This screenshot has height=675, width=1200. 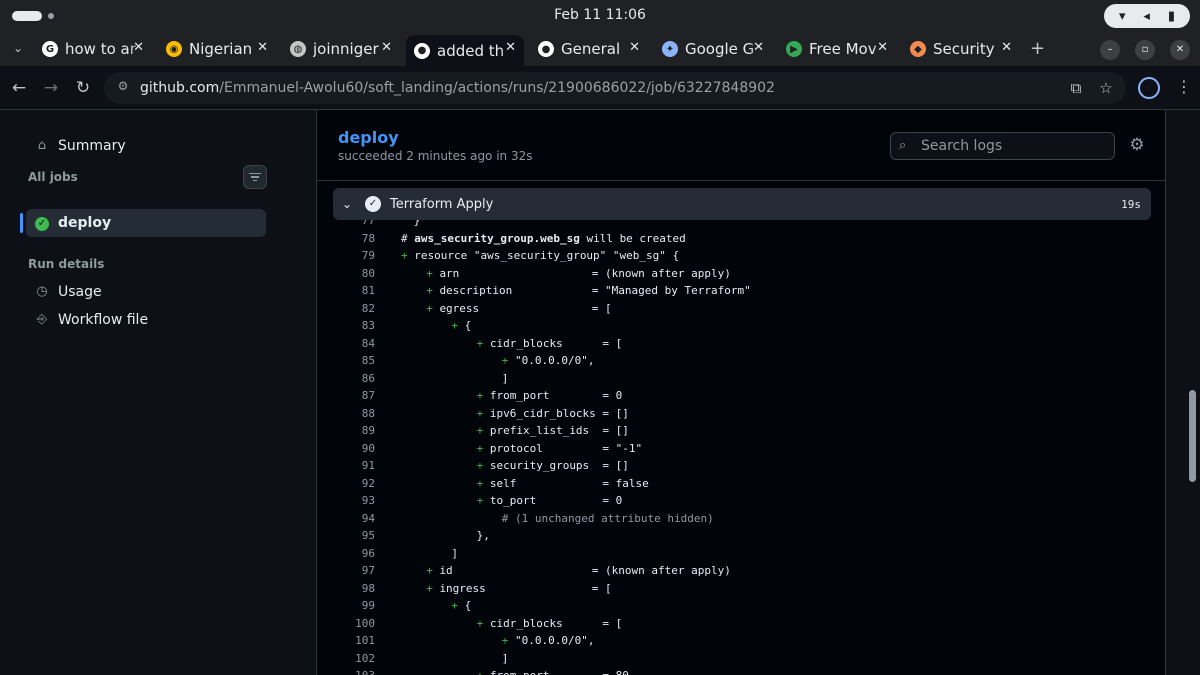 What do you see at coordinates (578, 570) in the screenshot?
I see `line-content: + id = (known after apply)` at bounding box center [578, 570].